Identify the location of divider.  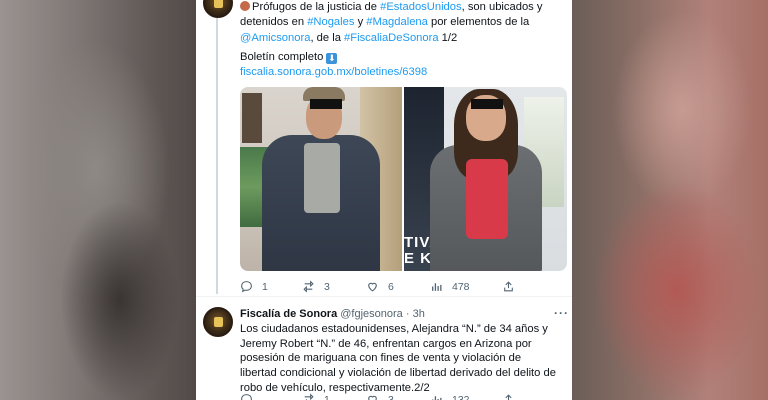
(384, 296).